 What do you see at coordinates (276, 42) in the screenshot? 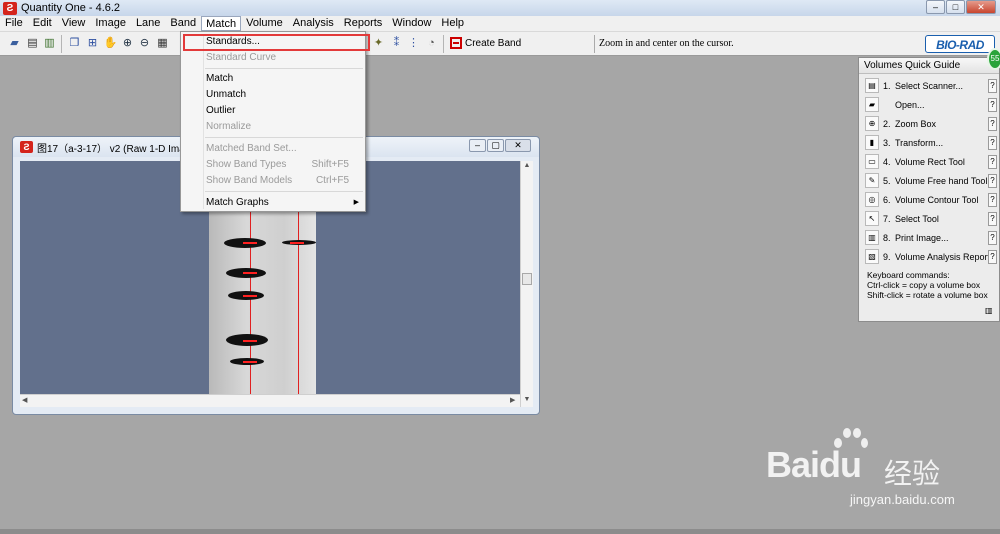
I see `annotation-highlight-box` at bounding box center [276, 42].